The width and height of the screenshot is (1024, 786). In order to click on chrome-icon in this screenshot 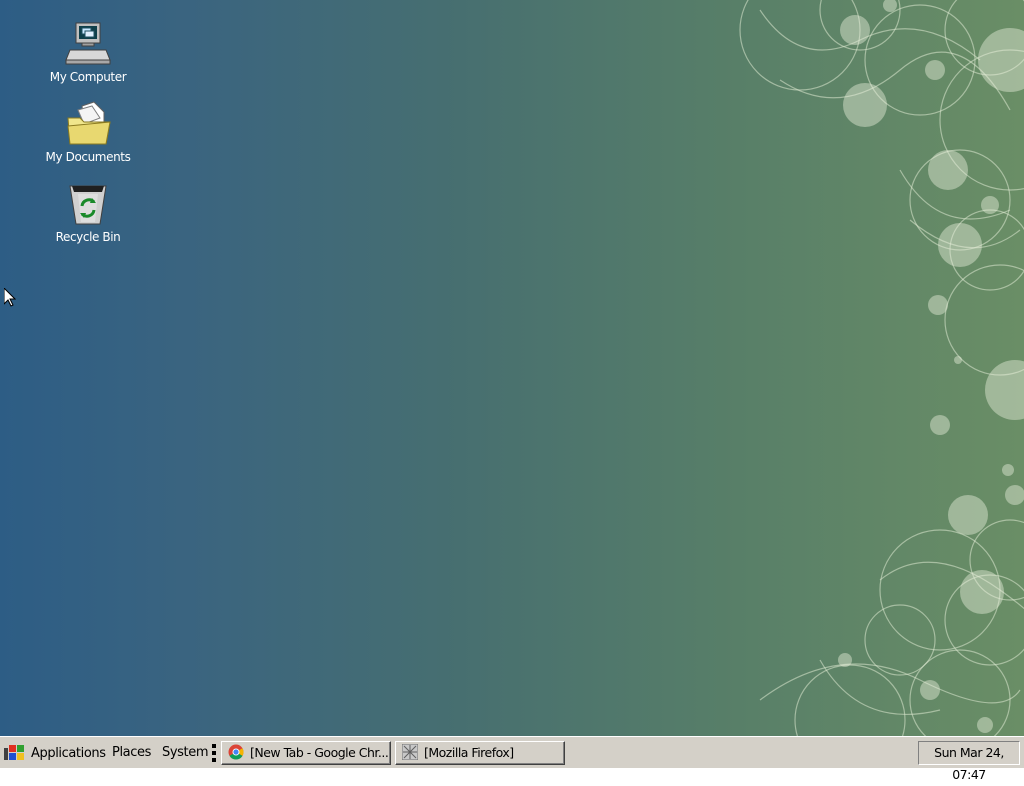, I will do `click(236, 752)`.